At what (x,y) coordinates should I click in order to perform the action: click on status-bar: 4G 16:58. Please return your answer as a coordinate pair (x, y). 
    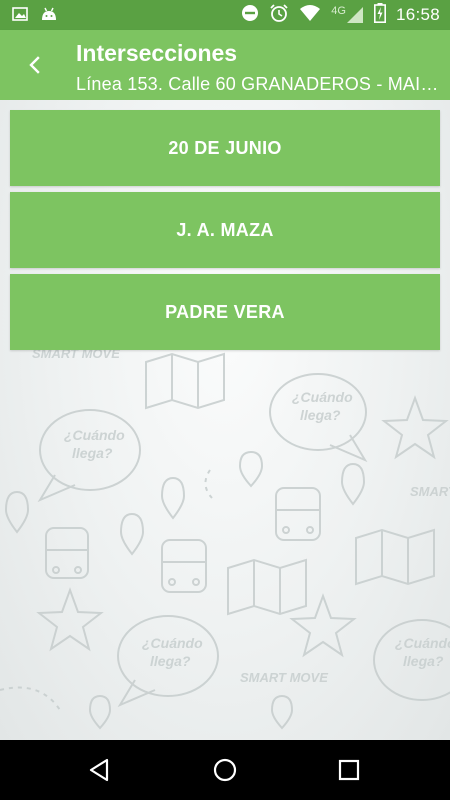
    Looking at the image, I should click on (225, 15).